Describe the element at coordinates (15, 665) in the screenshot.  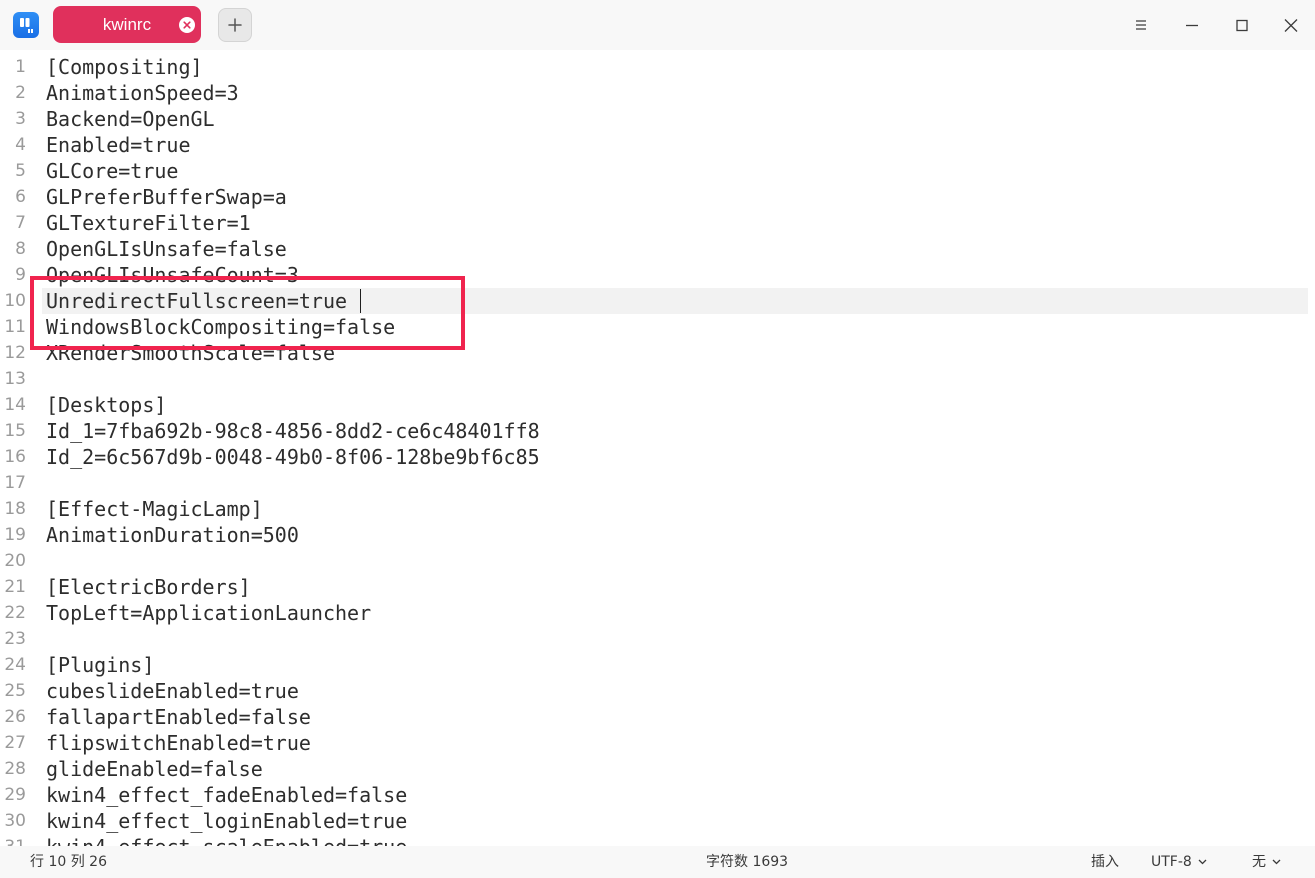
I see `line-number: 24` at that location.